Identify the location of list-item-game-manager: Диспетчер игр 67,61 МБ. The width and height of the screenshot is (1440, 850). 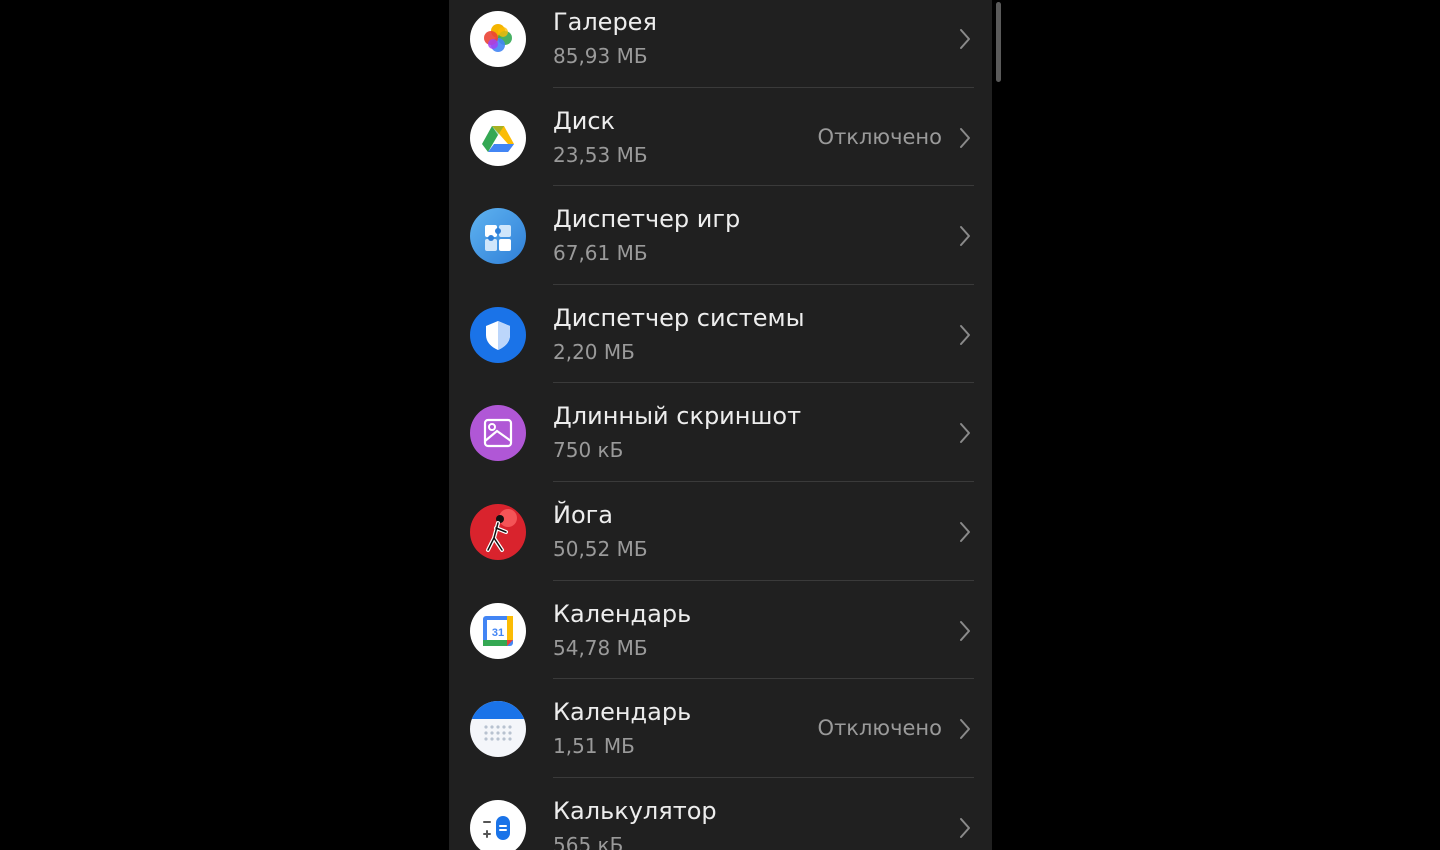
(720, 235).